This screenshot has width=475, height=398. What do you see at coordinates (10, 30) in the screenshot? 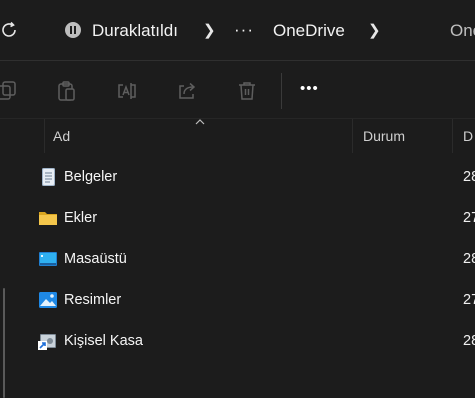
I see `refresh-icon` at bounding box center [10, 30].